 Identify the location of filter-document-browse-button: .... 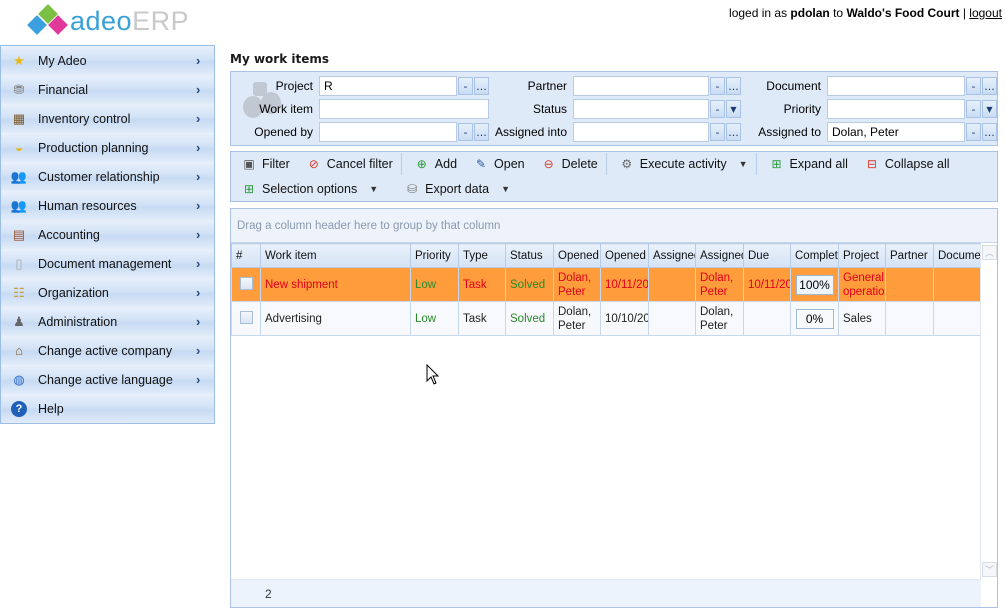
(989, 86).